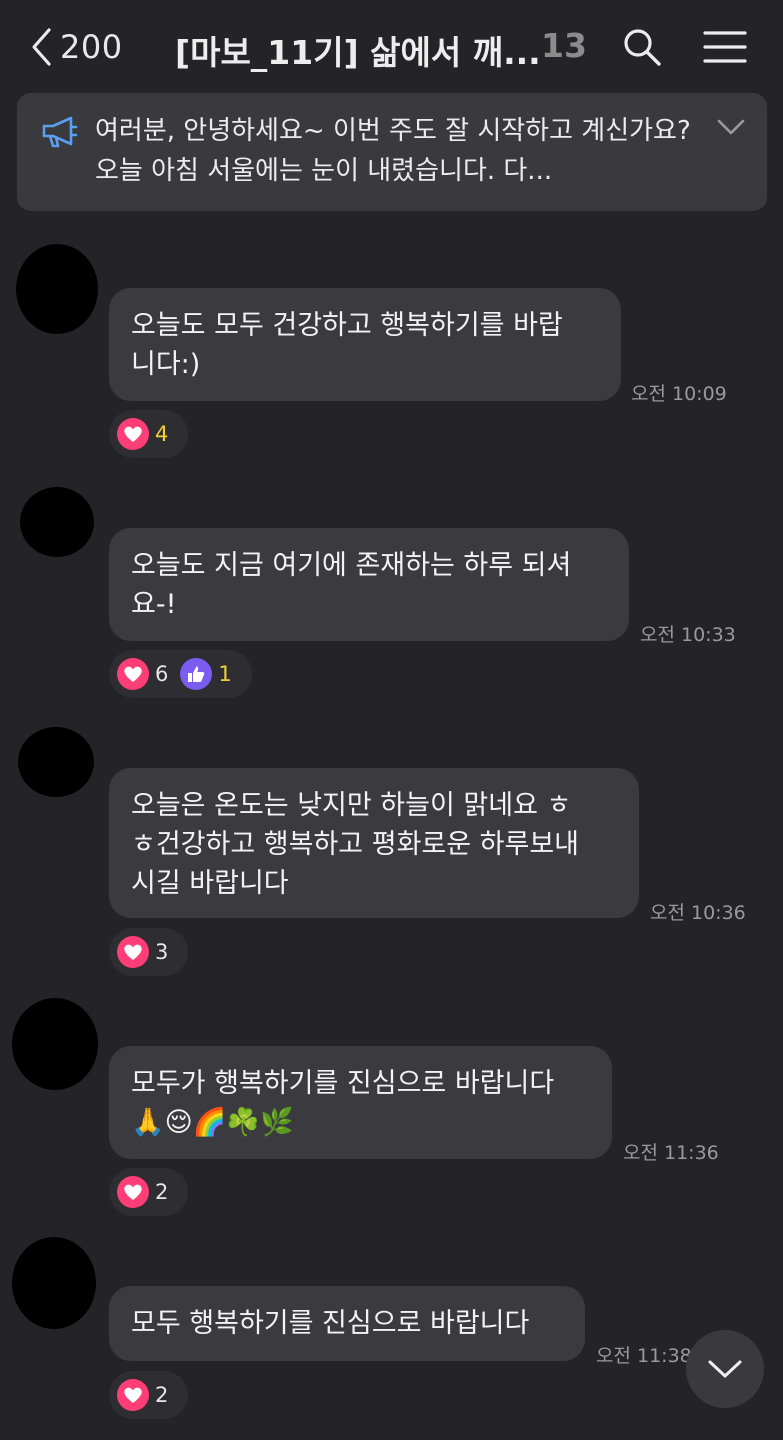 Image resolution: width=783 pixels, height=1440 pixels. What do you see at coordinates (343, 1103) in the screenshot?
I see `message-text: 모두가 행복하기를 진심으로 바랍니다 🙏😌🌈☘️🌿` at bounding box center [343, 1103].